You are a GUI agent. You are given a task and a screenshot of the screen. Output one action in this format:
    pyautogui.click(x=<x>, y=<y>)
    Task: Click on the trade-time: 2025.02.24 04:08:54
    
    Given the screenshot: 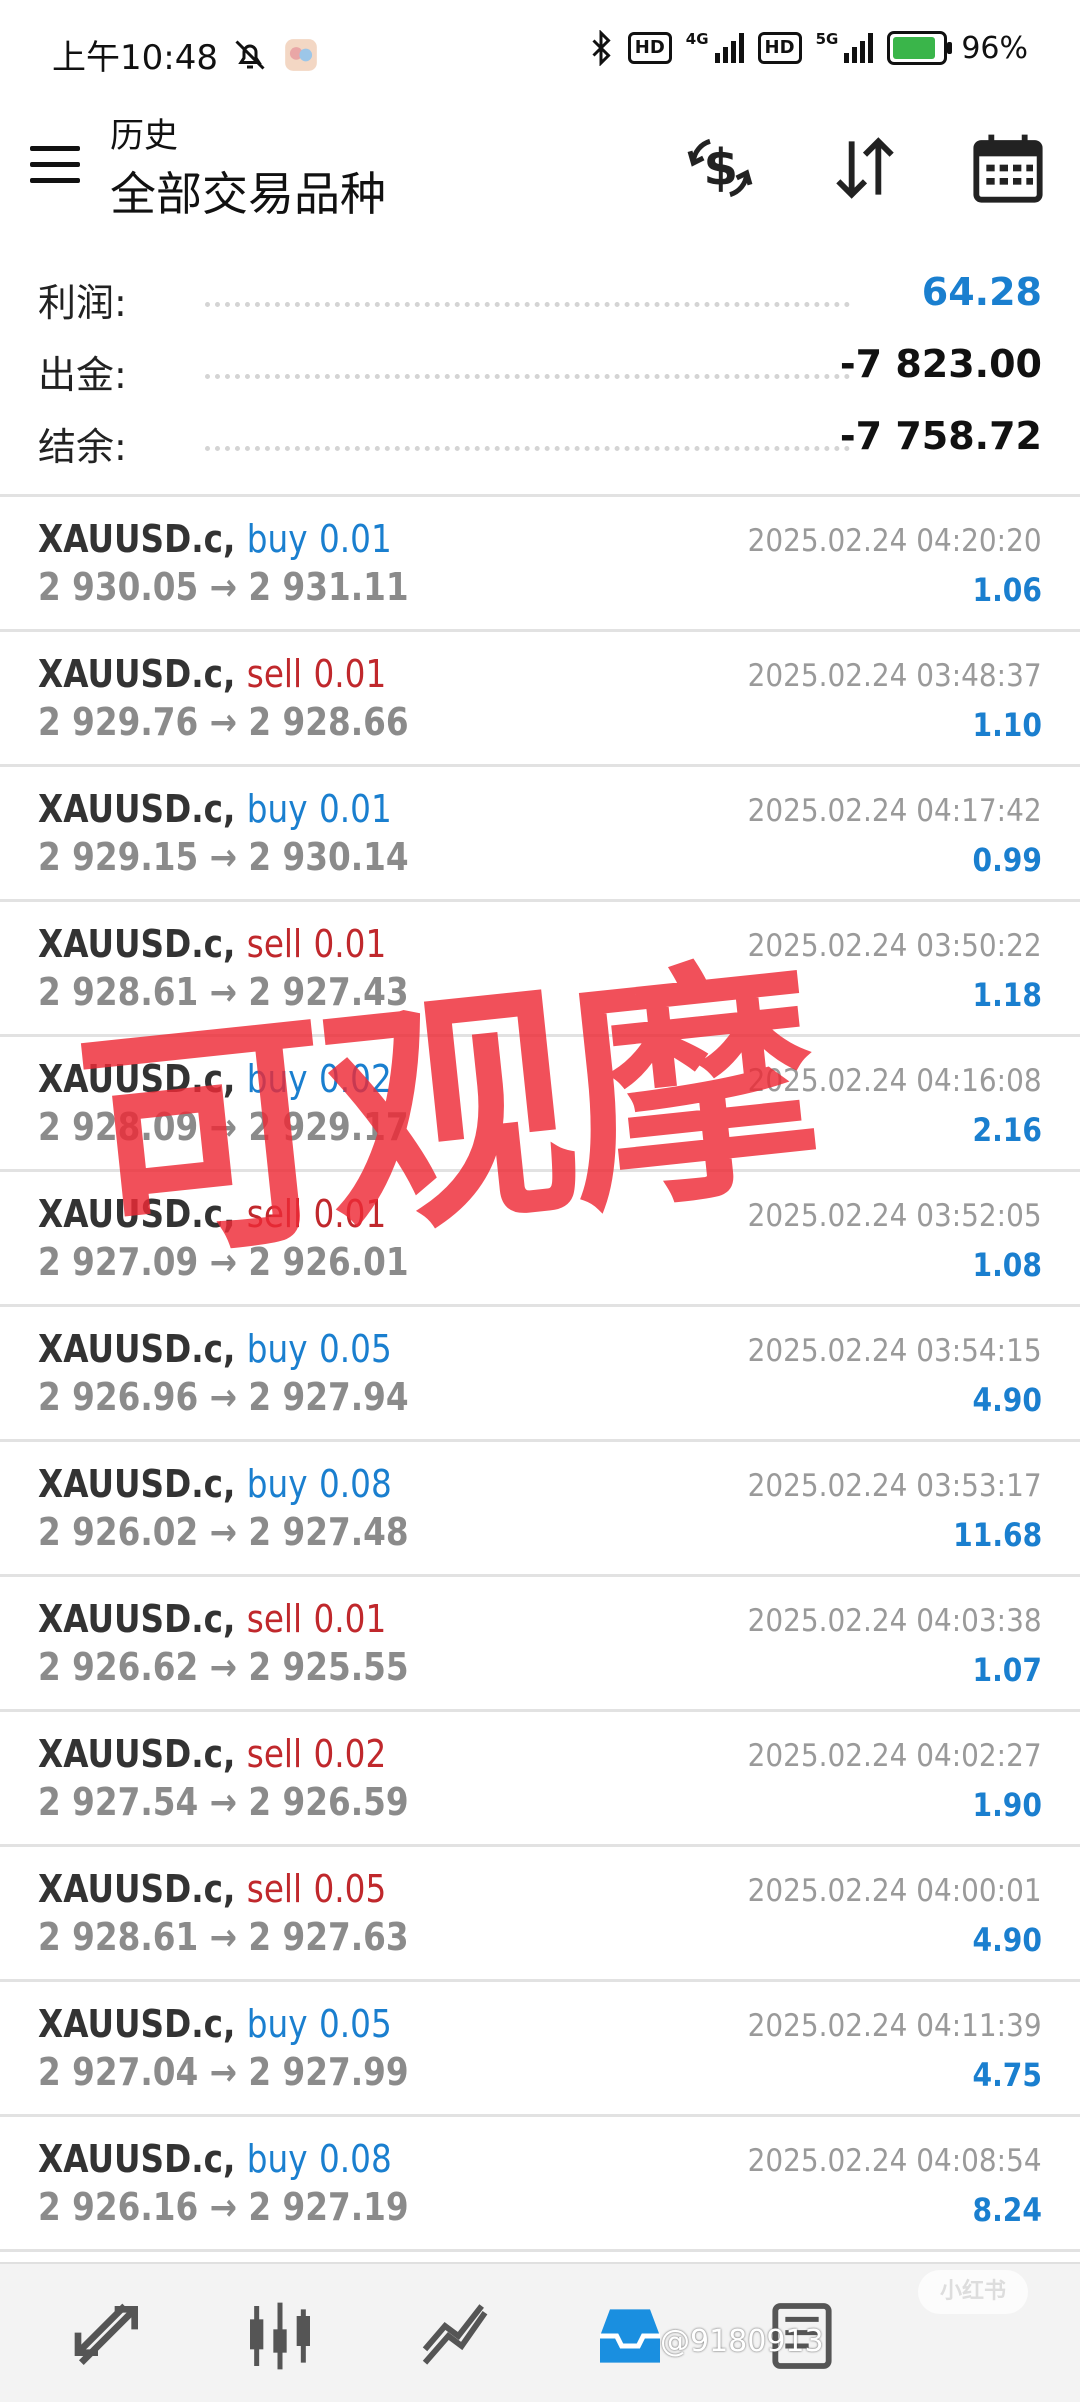 What is the action you would take?
    pyautogui.click(x=895, y=2161)
    